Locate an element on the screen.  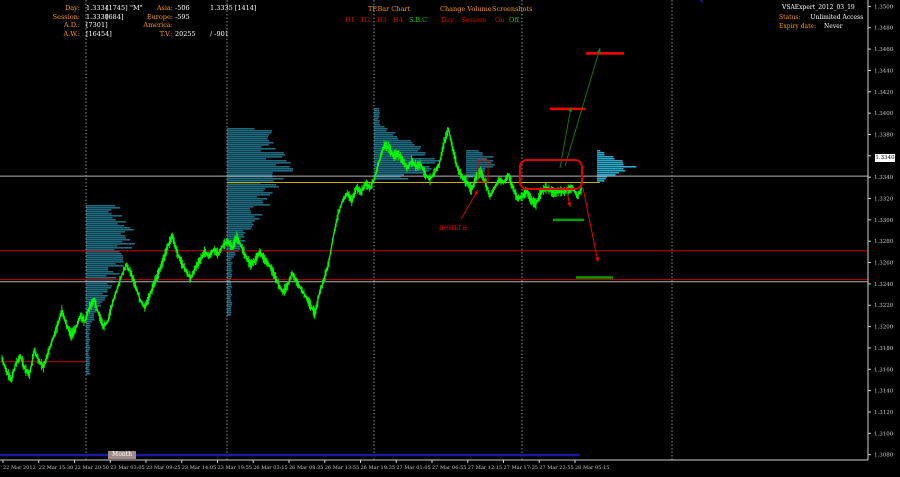
cv-day-button: Day is located at coordinates (447, 20).